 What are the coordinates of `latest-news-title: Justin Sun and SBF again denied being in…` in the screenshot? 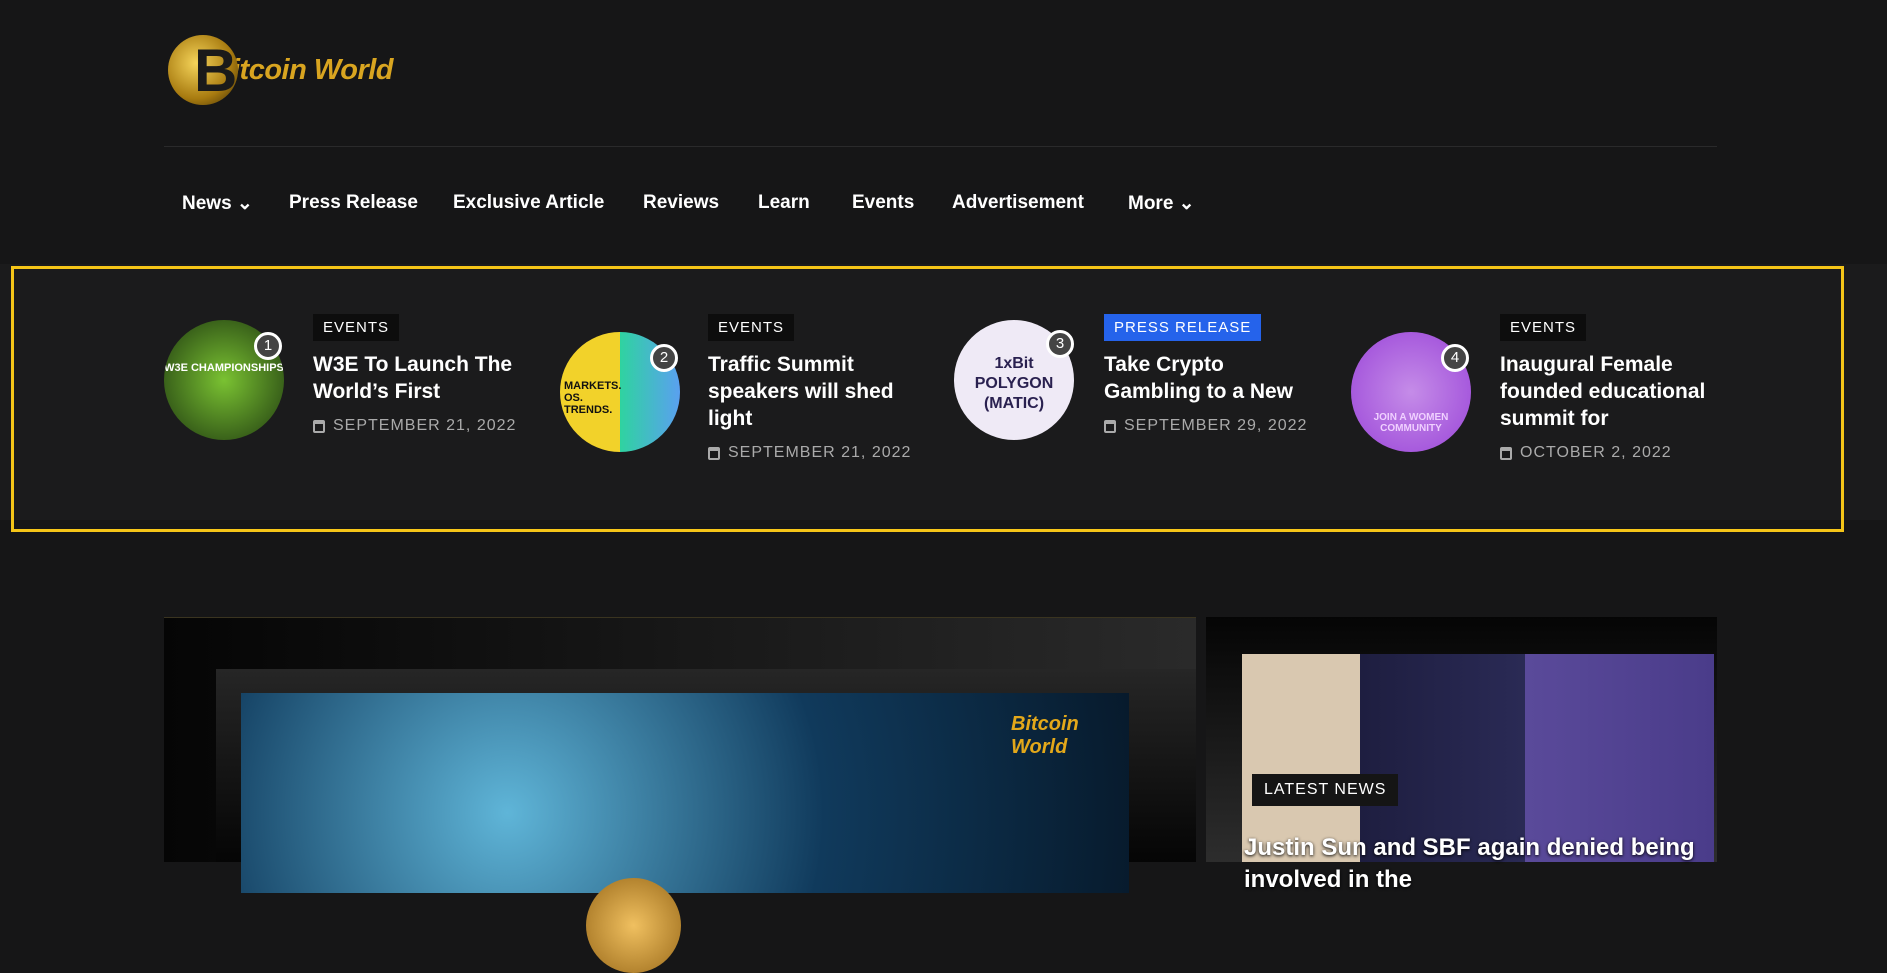 It's located at (1479, 864).